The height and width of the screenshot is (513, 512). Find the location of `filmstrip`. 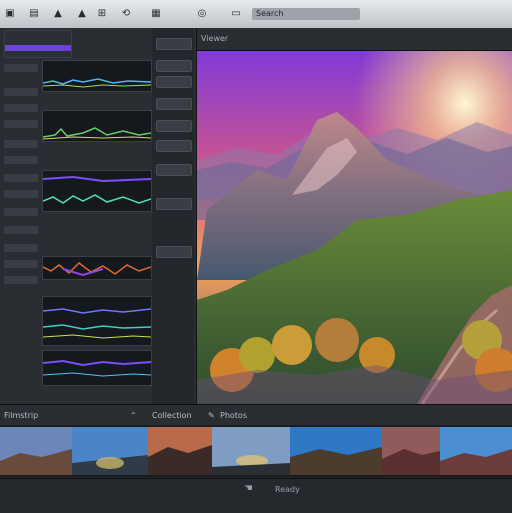

filmstrip is located at coordinates (256, 451).